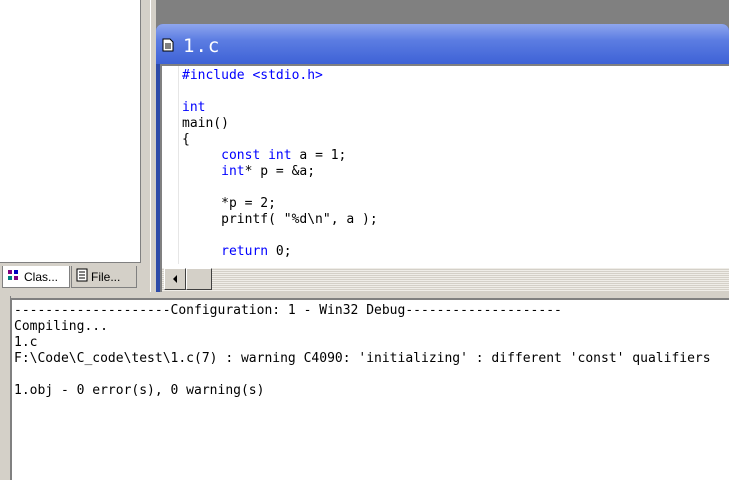 This screenshot has height=480, width=729. Describe the element at coordinates (186, 139) in the screenshot. I see `code-line-4: {` at that location.